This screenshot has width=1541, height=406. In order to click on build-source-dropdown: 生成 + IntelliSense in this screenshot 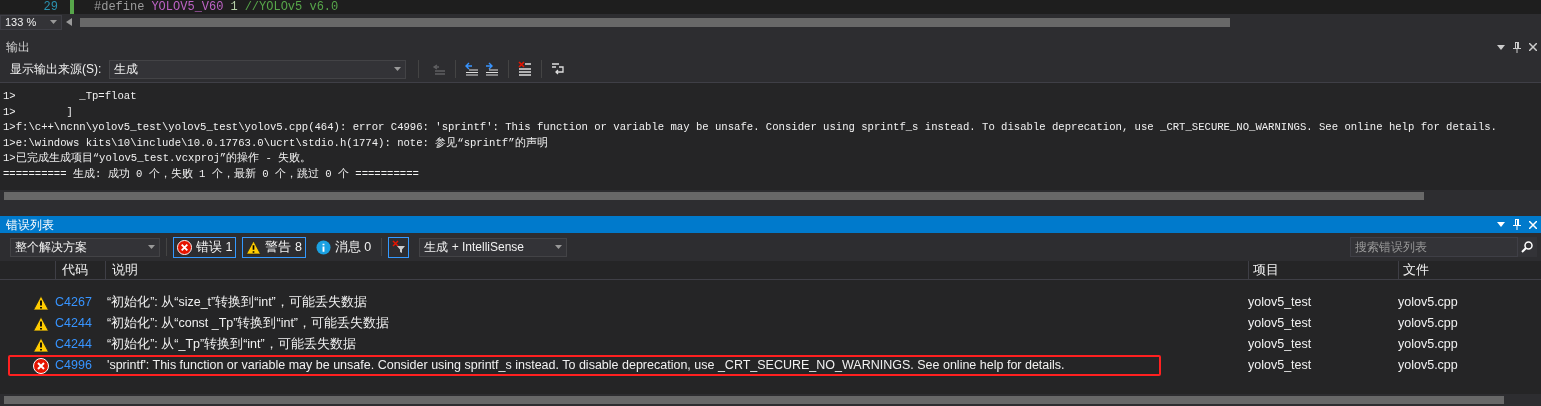, I will do `click(493, 247)`.